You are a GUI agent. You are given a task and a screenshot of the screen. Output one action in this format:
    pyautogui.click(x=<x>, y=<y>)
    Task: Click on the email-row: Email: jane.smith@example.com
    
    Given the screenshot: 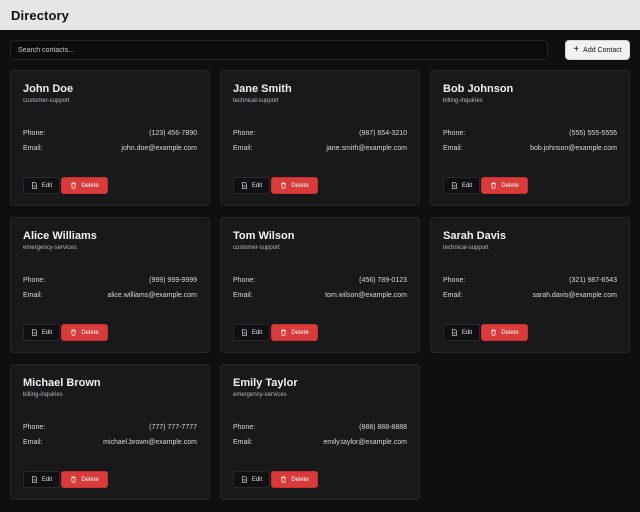 What is the action you would take?
    pyautogui.click(x=320, y=148)
    